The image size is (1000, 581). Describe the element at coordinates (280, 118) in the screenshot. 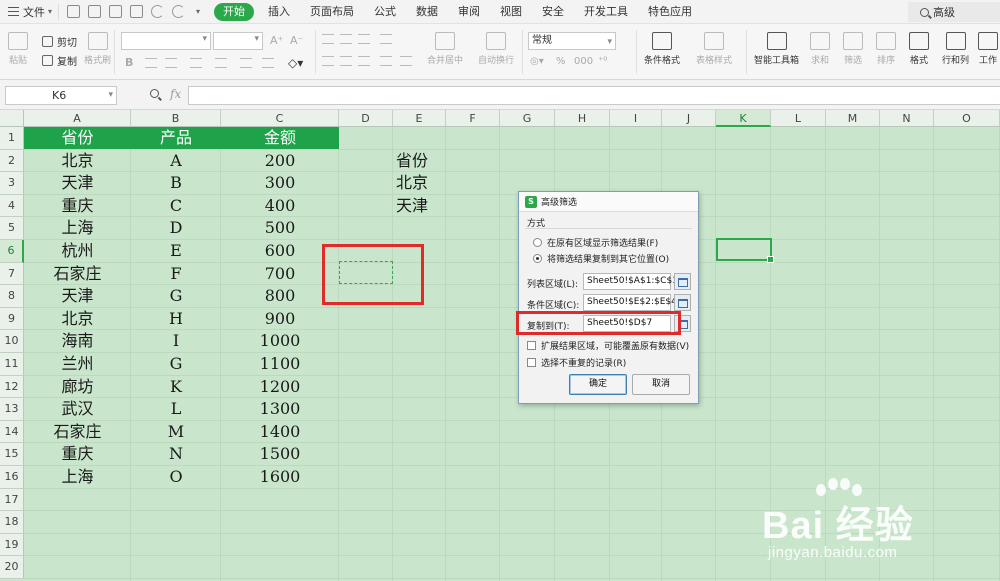

I see `column-header-c: C` at that location.